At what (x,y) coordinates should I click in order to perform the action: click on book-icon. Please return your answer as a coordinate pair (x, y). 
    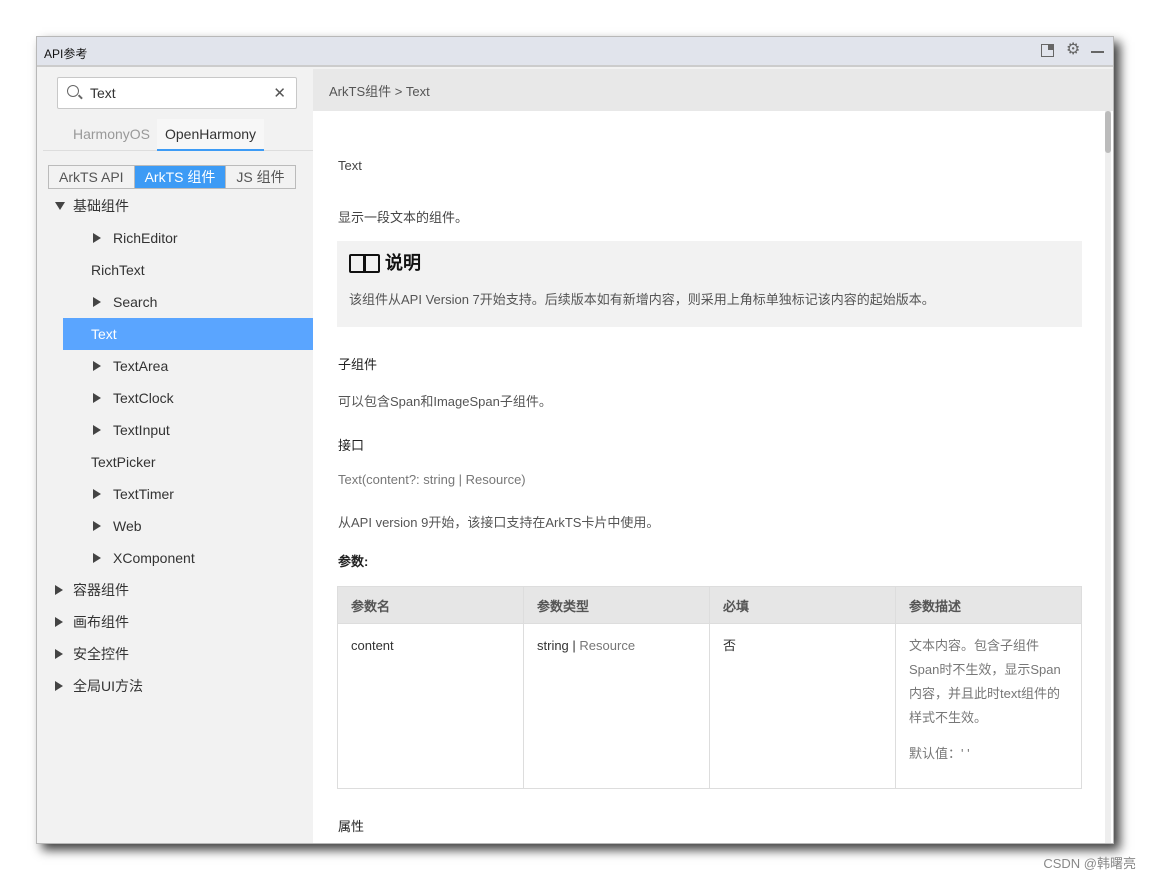
    Looking at the image, I should click on (364, 263).